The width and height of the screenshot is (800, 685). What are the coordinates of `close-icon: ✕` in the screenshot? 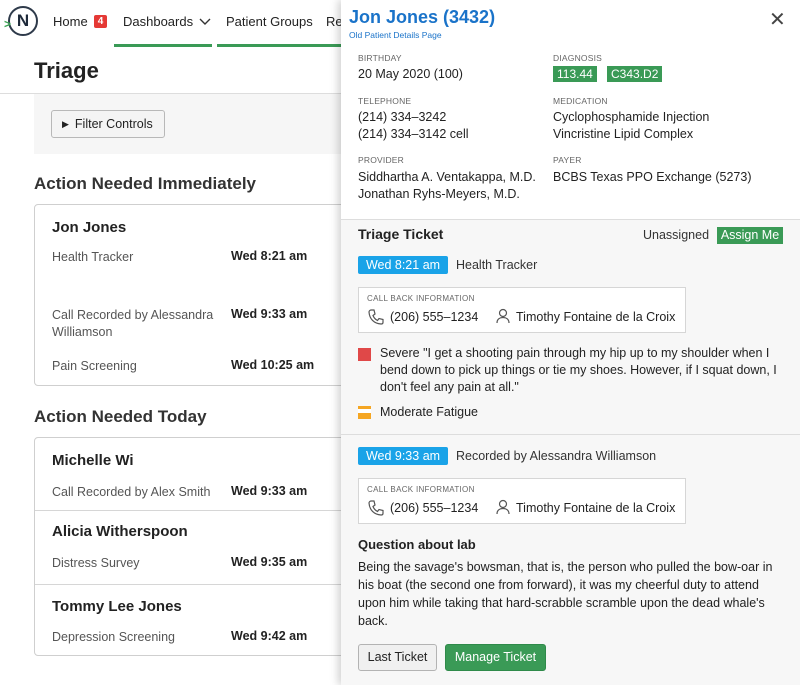 It's located at (777, 20).